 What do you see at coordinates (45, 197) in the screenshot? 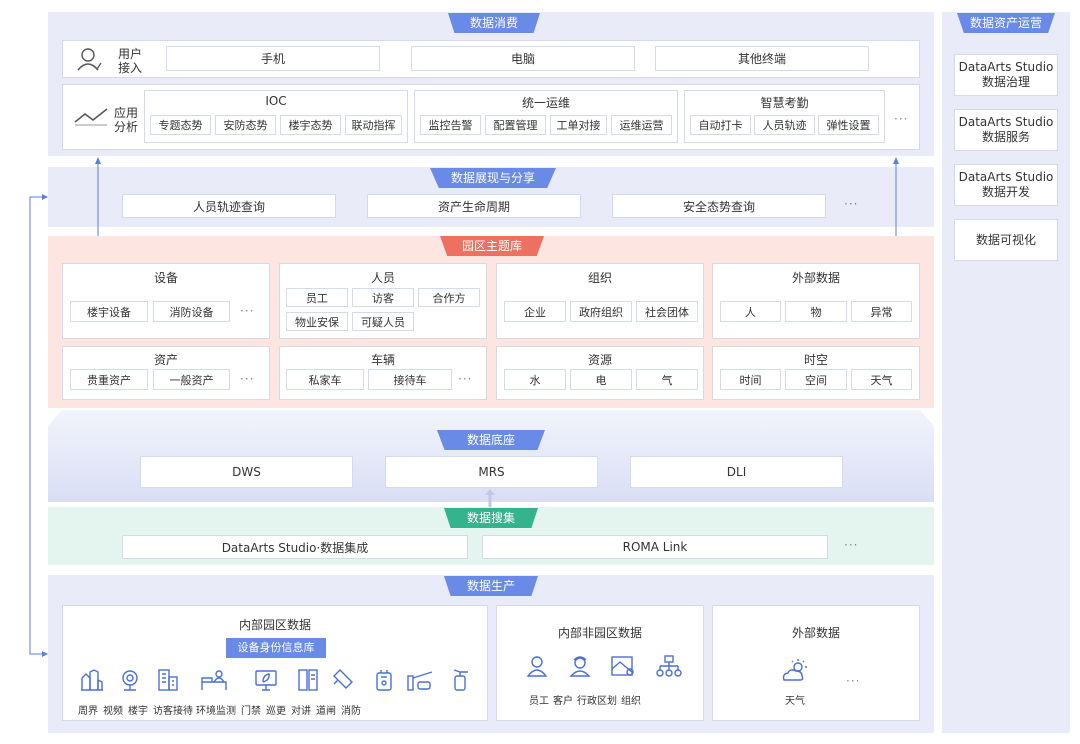
I see `feedback-arrow-top` at bounding box center [45, 197].